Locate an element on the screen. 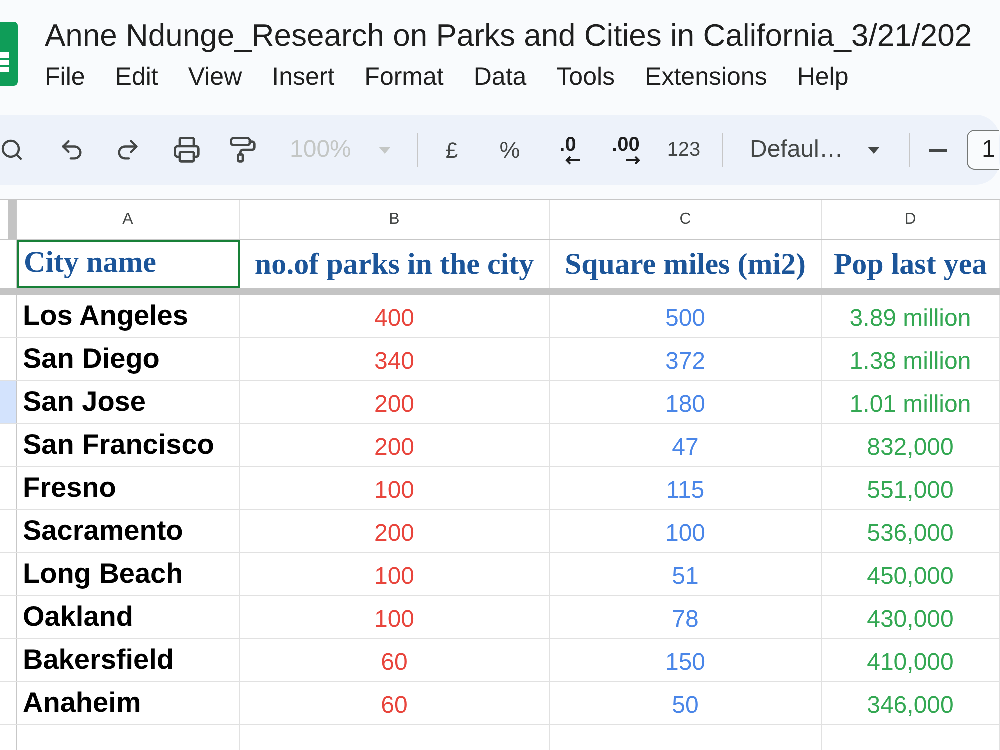  table-cell: 51 is located at coordinates (686, 574).